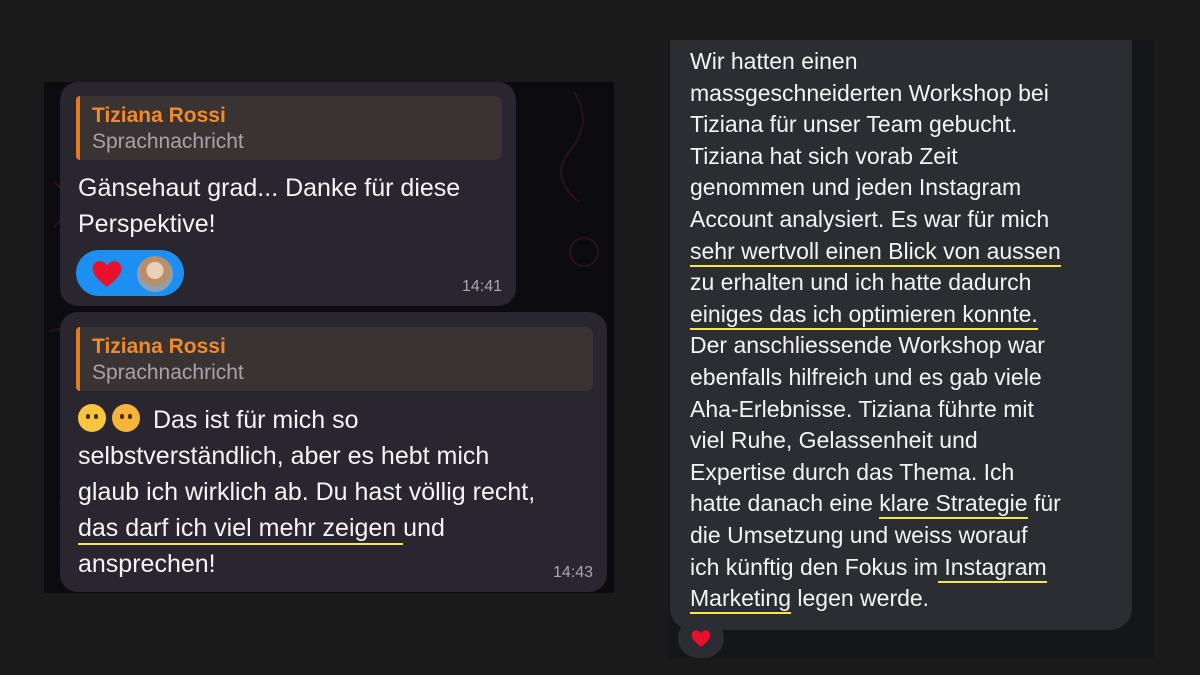 The width and height of the screenshot is (1200, 675). What do you see at coordinates (862, 408) in the screenshot?
I see `testimonial-line-text: Aha-Erlebnisse. Tiziana führte mit` at bounding box center [862, 408].